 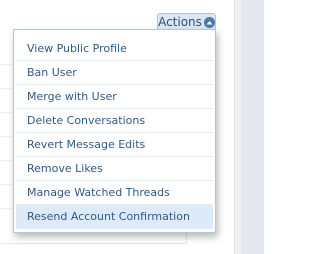 I want to click on menu-item-delete-conversations: Delete Conversations, so click(x=114, y=121).